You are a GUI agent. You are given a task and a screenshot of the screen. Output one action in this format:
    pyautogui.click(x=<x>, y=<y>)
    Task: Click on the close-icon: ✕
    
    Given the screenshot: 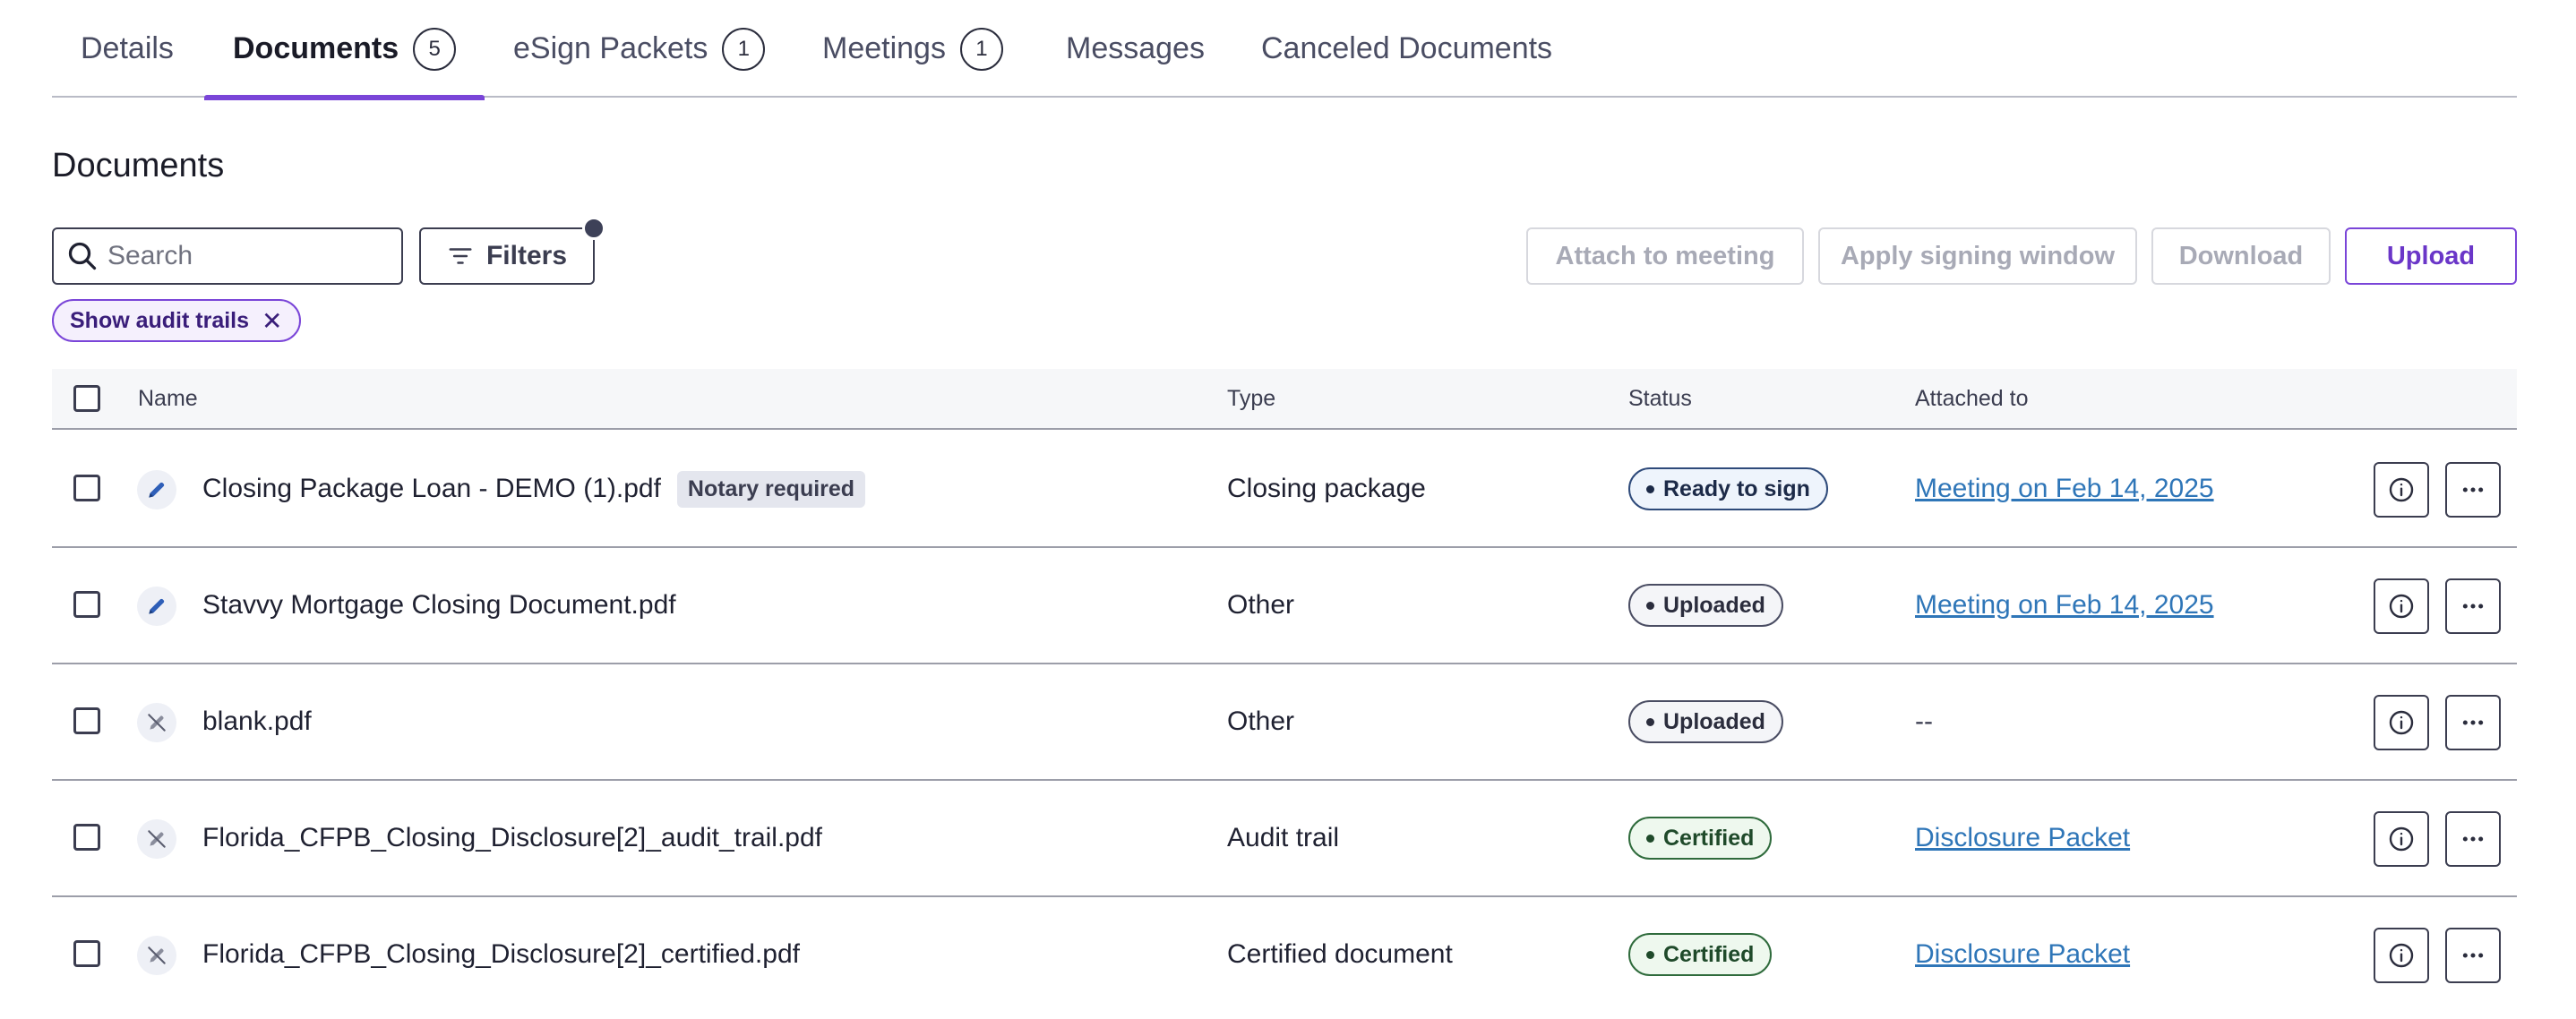 What is the action you would take?
    pyautogui.click(x=272, y=321)
    